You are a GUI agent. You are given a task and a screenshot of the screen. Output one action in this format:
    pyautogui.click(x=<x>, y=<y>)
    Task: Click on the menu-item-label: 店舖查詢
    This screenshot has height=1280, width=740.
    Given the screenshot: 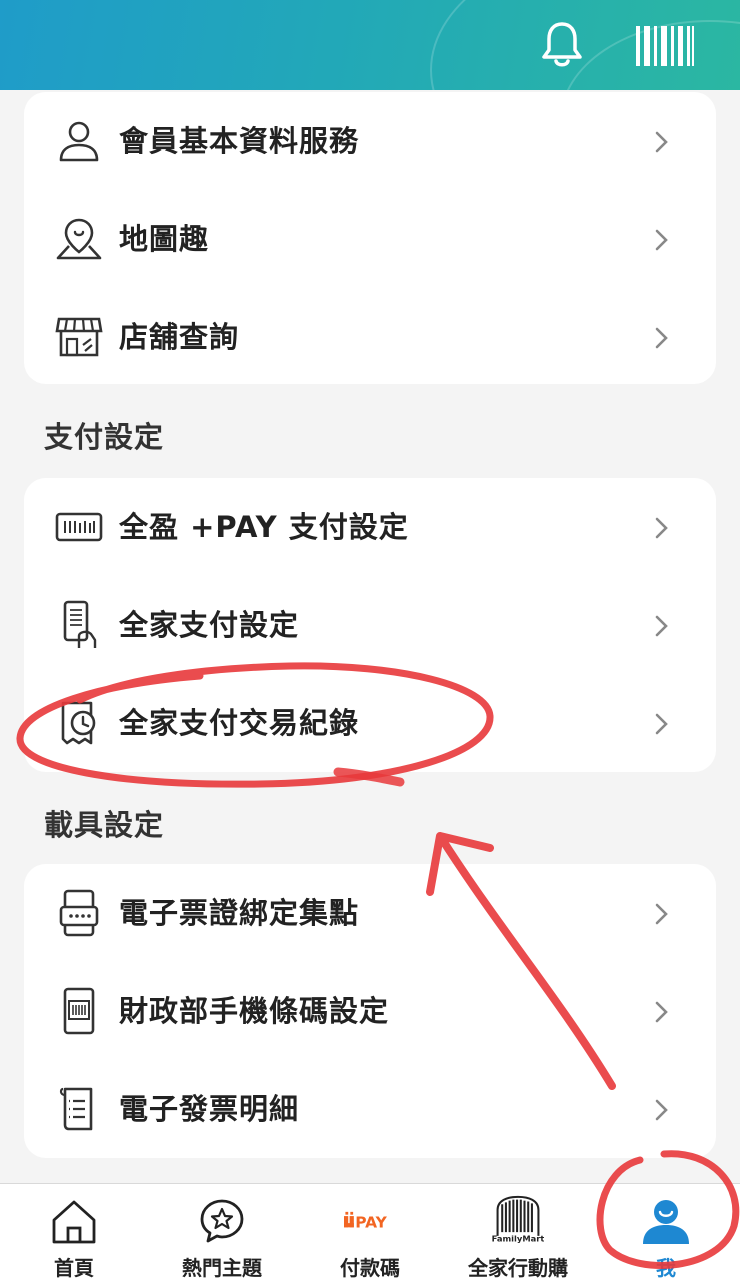 What is the action you would take?
    pyautogui.click(x=179, y=337)
    